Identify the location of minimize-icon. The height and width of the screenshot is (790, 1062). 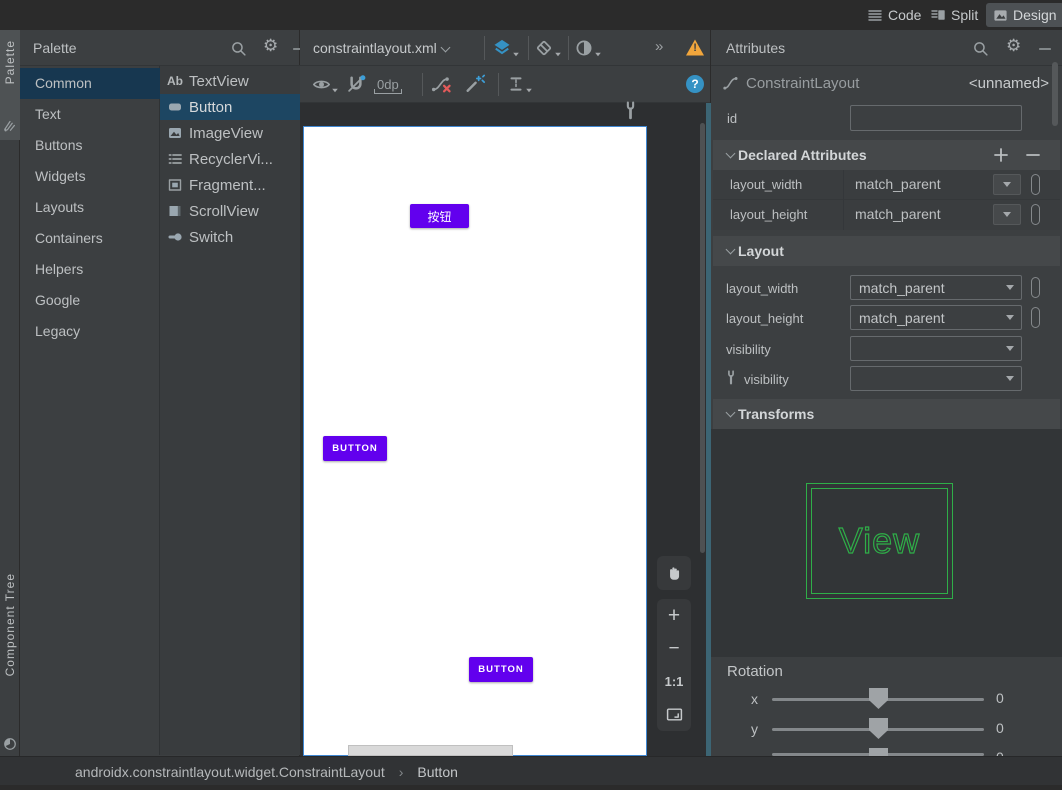
(1045, 49).